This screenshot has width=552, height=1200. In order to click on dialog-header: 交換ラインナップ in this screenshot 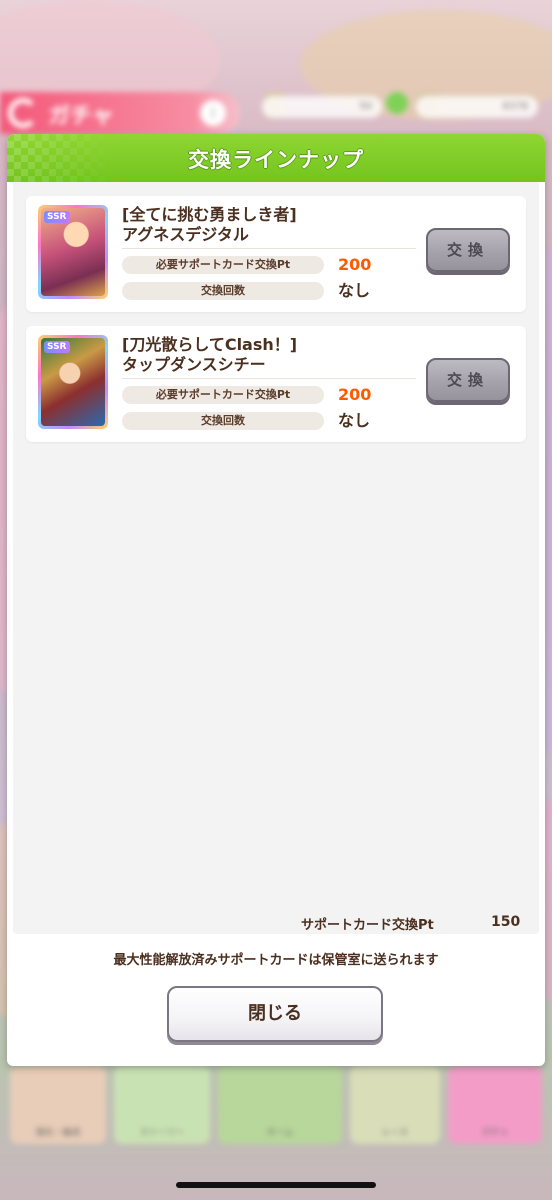, I will do `click(276, 158)`.